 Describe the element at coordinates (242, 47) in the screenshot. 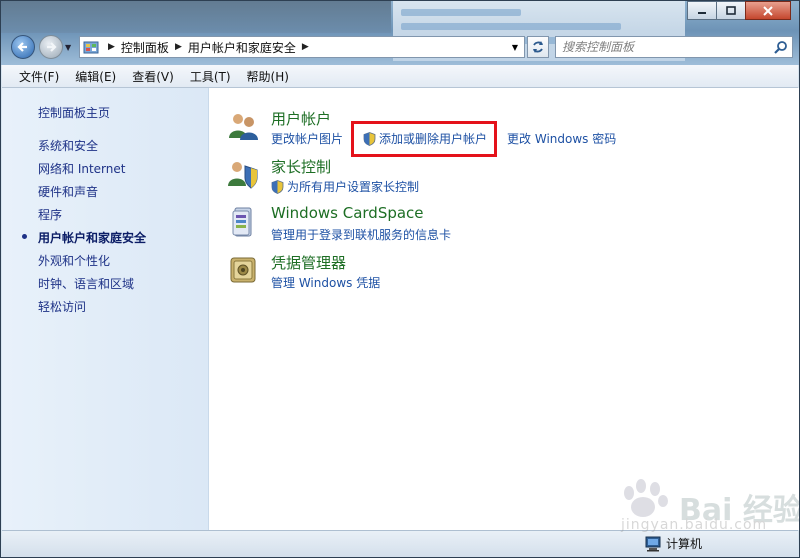

I see `breadcrumb-user-accounts: 用户帐户和家庭安全` at that location.